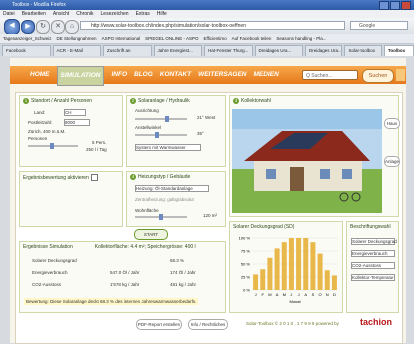 The width and height of the screenshot is (414, 344). Describe the element at coordinates (164, 177) in the screenshot. I see `panel-title: Heizungstyp / Gebäude` at that location.